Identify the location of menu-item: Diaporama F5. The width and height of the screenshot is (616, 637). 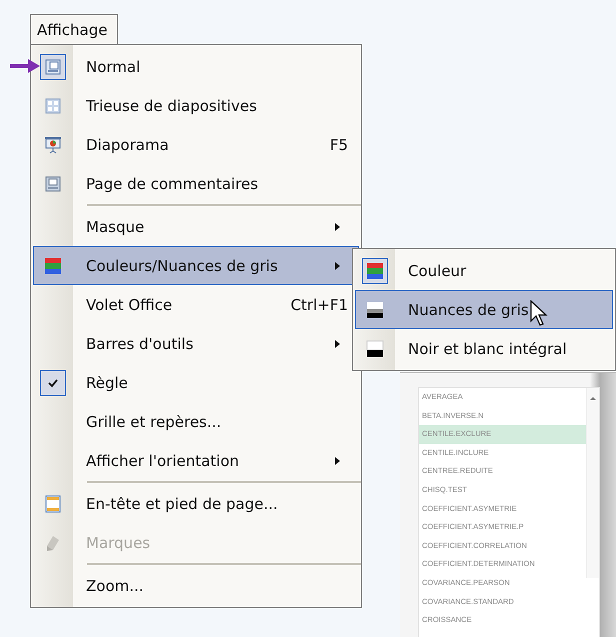
(196, 144).